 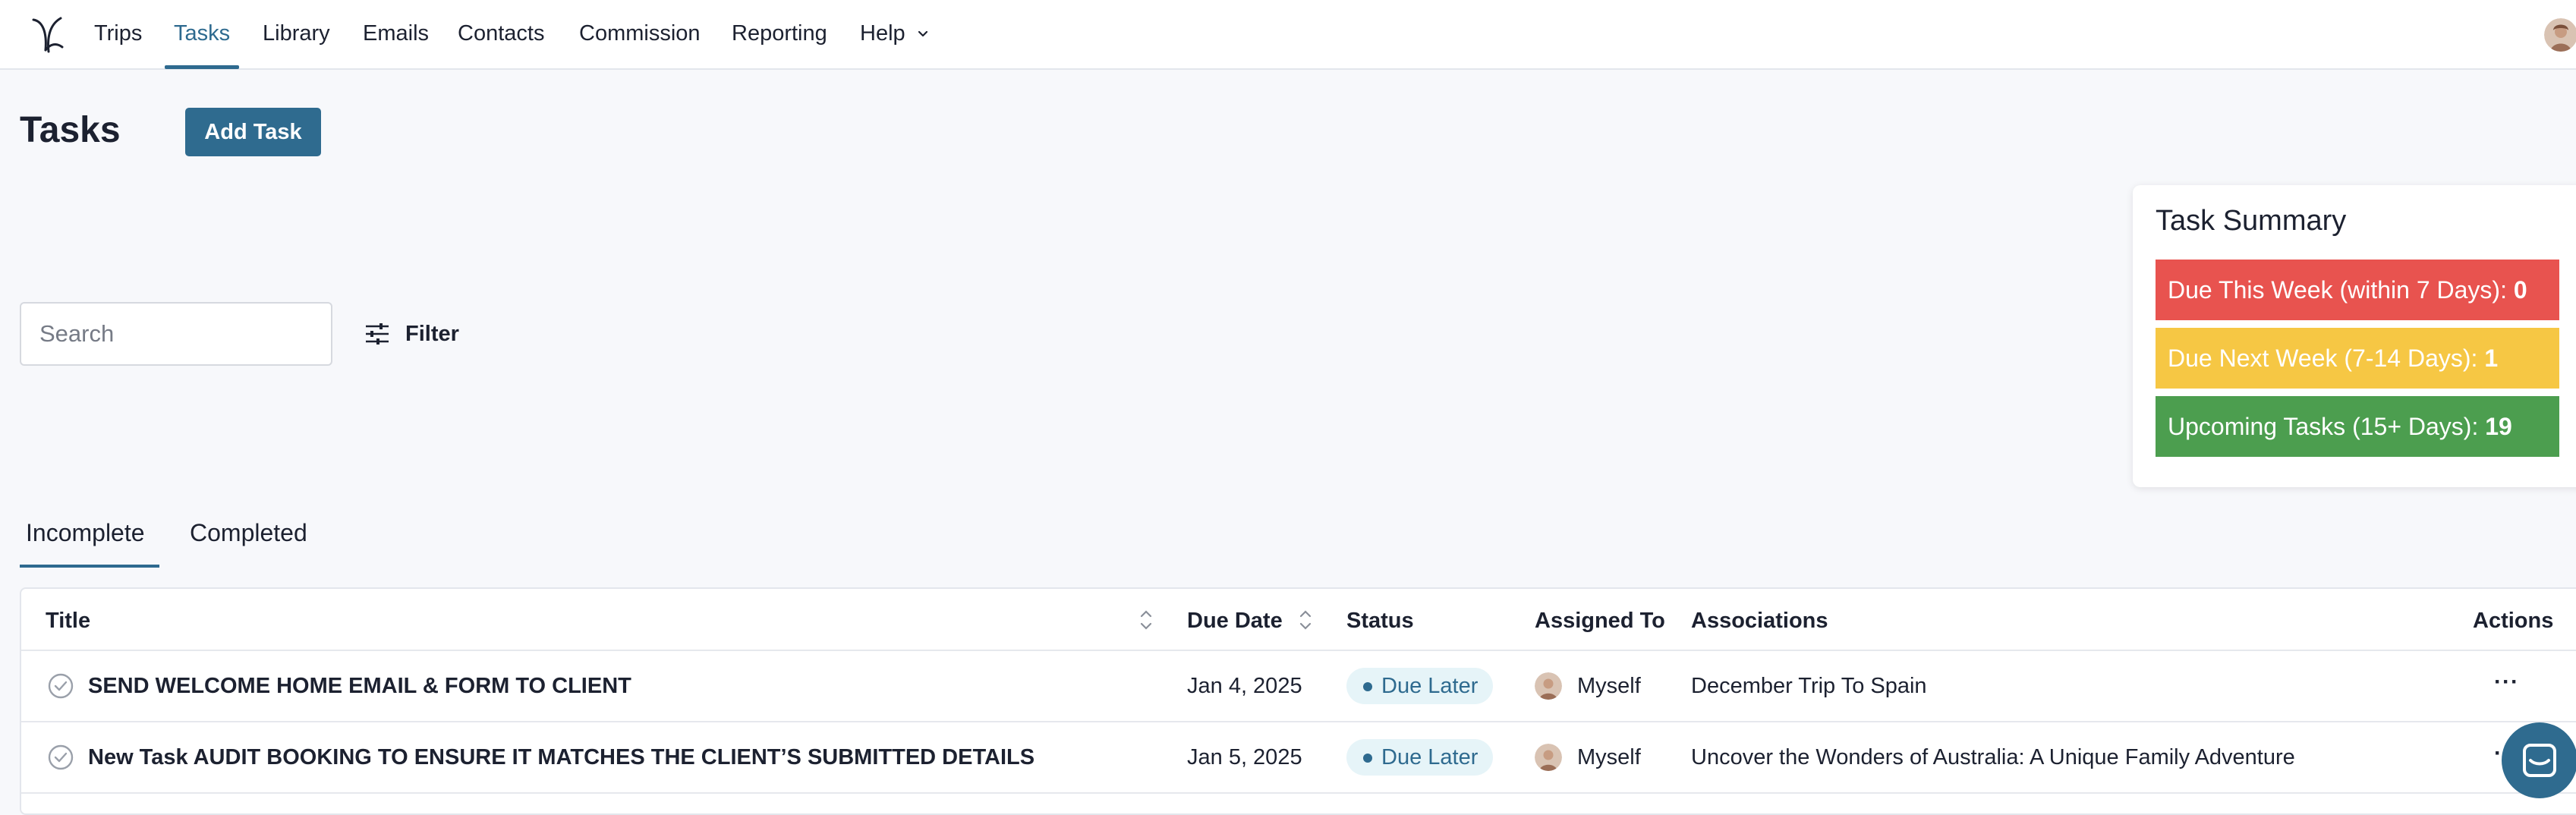 What do you see at coordinates (1235, 621) in the screenshot?
I see `column-due-date: Due Date` at bounding box center [1235, 621].